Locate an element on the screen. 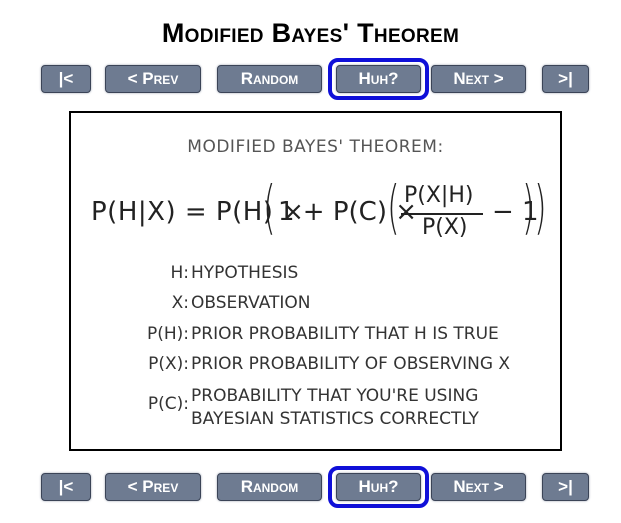 This screenshot has width=621, height=523. definition-row: P(H): PRIOR PROBABILITY THAT H IS TRUE is located at coordinates (315, 336).